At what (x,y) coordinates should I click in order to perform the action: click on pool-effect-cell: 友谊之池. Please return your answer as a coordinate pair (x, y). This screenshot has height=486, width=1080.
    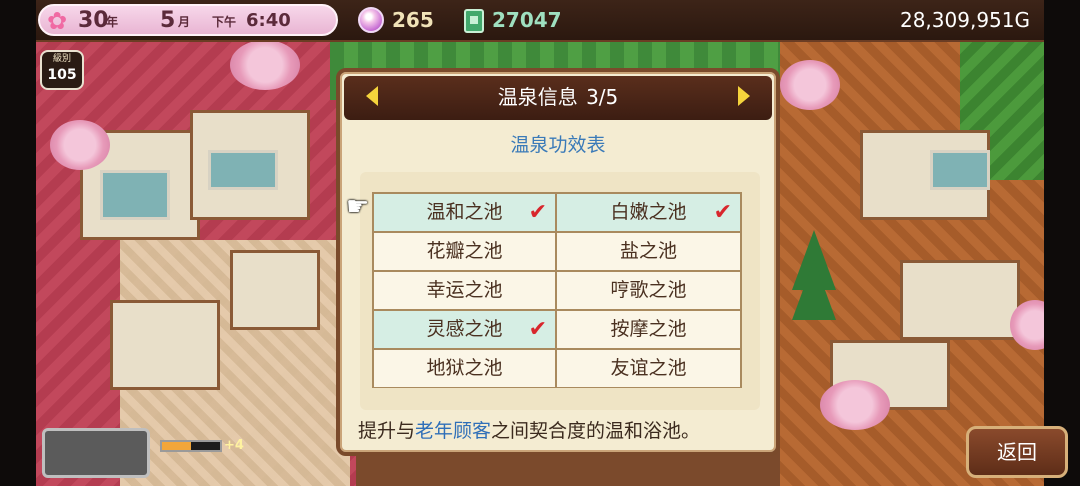
    Looking at the image, I should click on (648, 368).